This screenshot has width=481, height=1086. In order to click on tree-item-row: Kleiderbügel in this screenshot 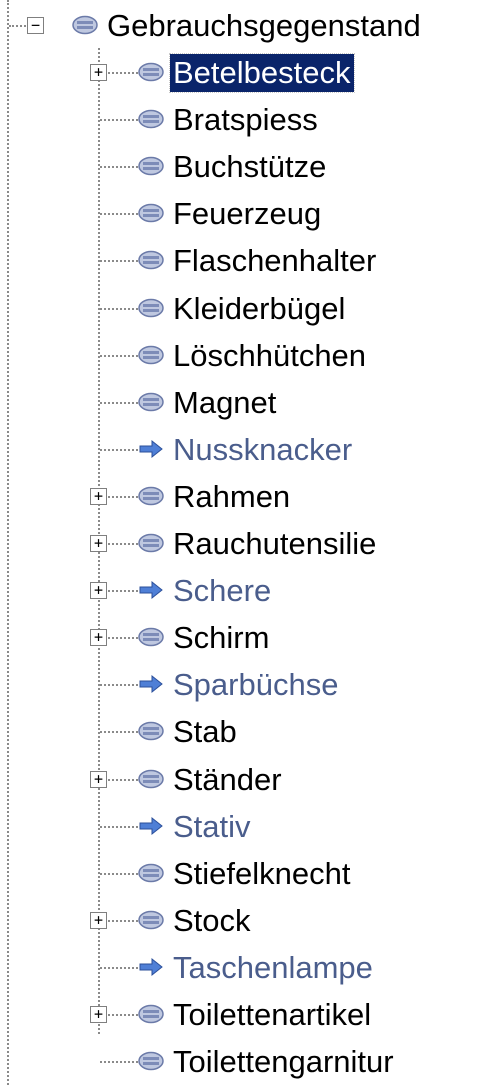, I will do `click(240, 309)`.